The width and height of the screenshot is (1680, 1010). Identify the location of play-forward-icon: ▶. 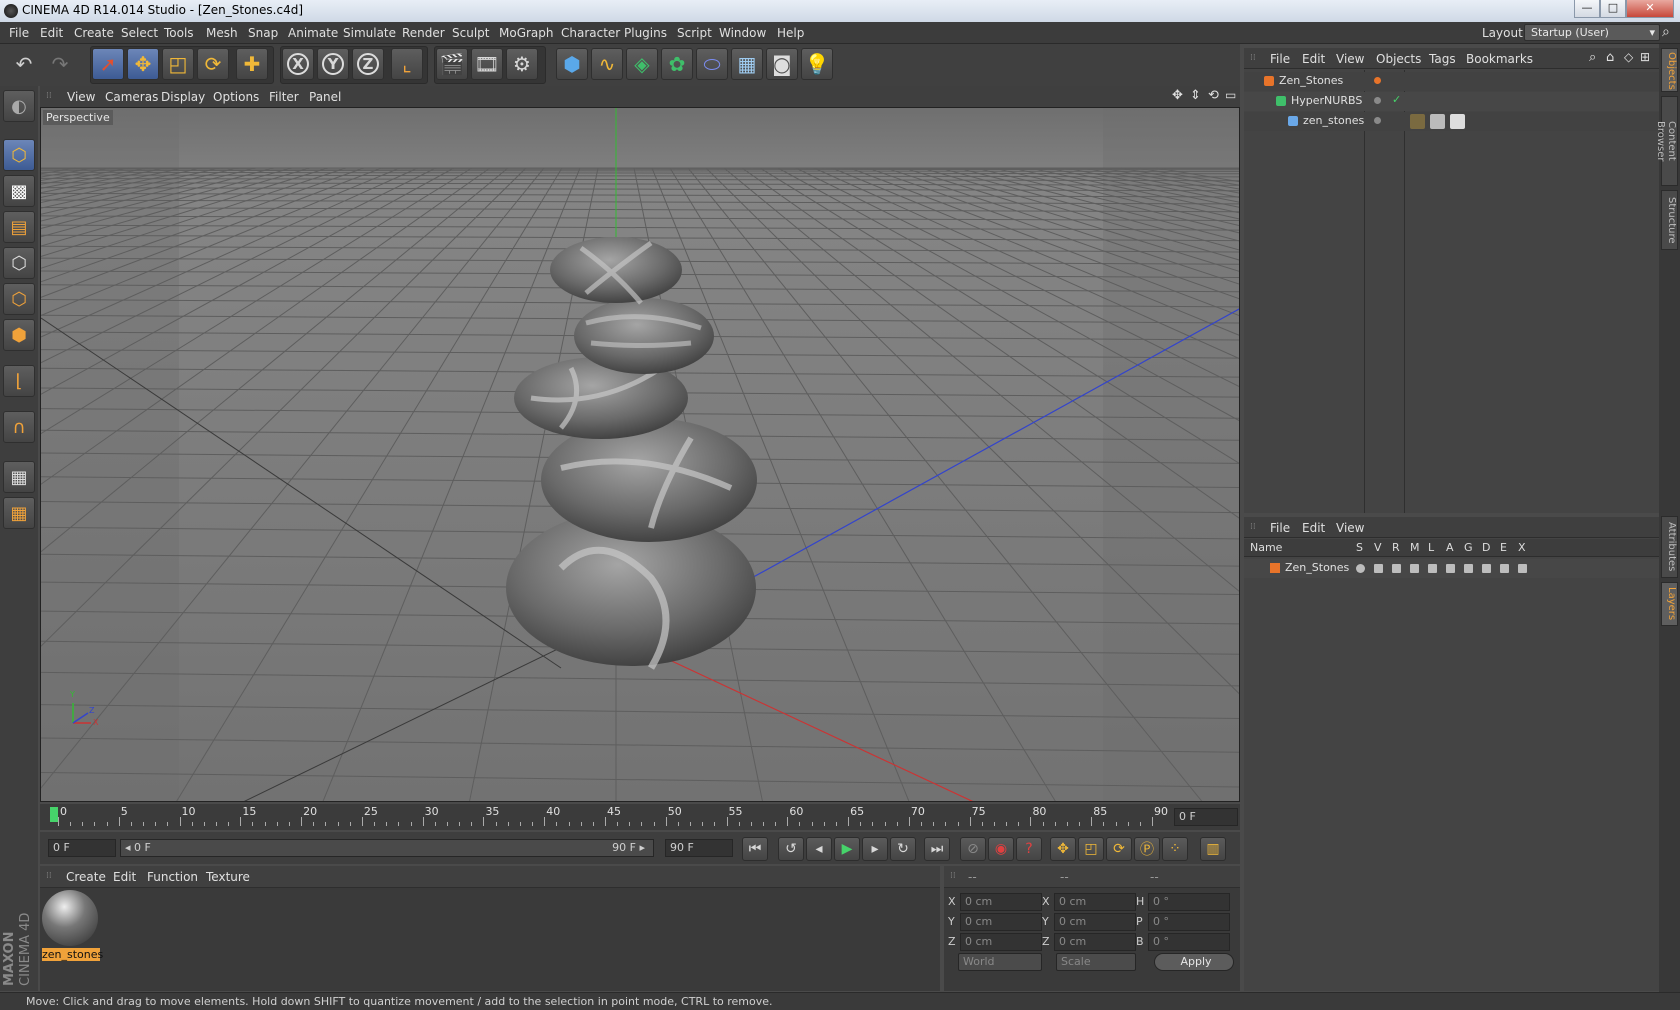
(847, 849).